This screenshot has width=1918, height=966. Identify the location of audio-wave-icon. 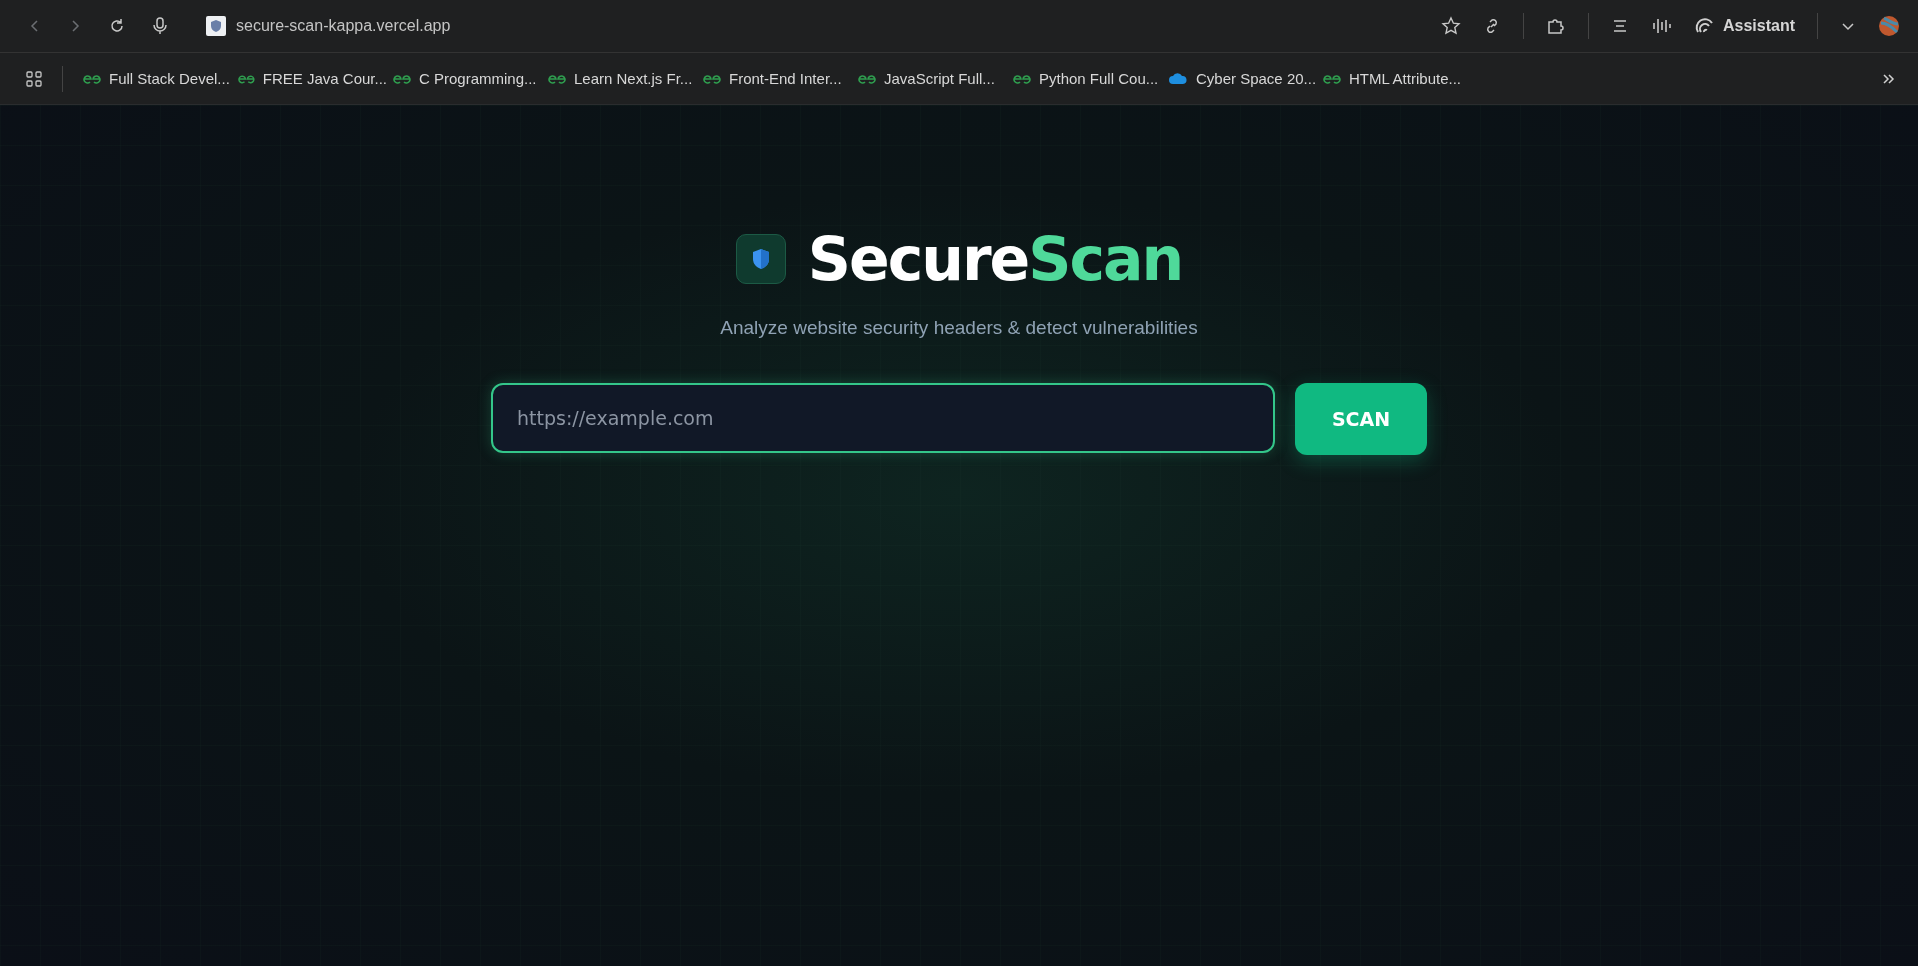
(1661, 26).